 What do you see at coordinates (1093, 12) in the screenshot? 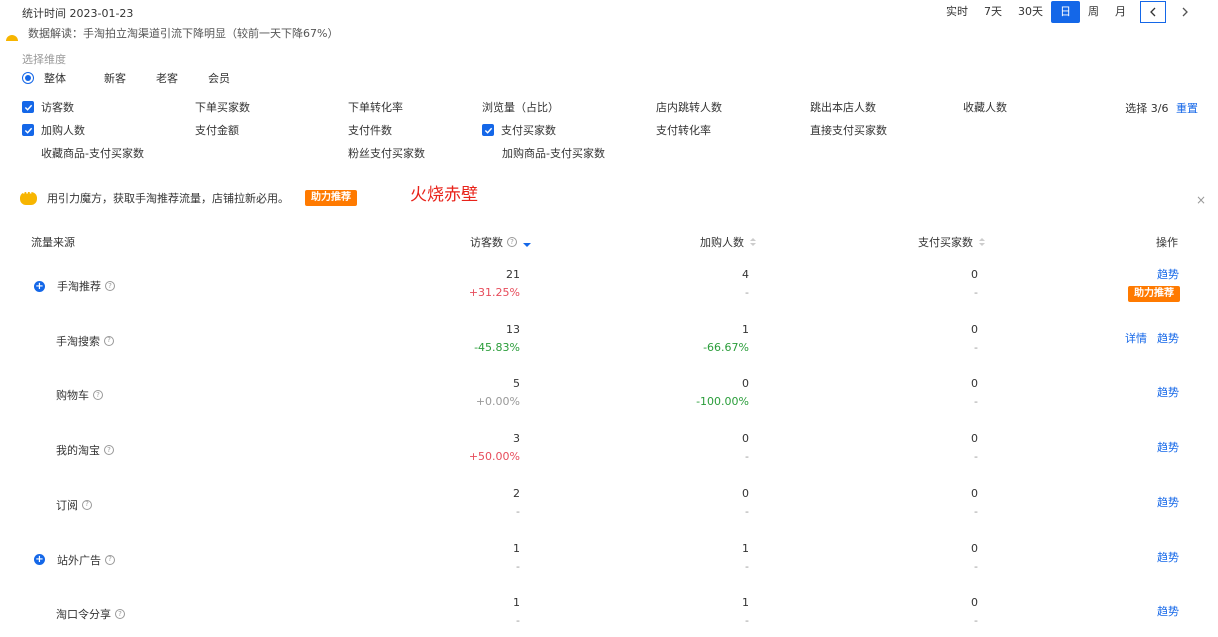
I see `range-week: 周` at bounding box center [1093, 12].